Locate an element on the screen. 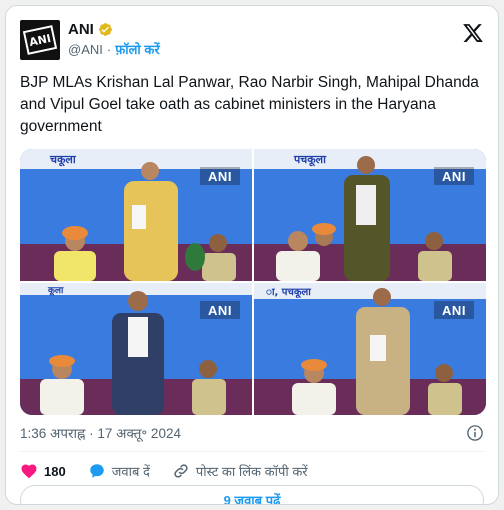  link-icon is located at coordinates (181, 471).